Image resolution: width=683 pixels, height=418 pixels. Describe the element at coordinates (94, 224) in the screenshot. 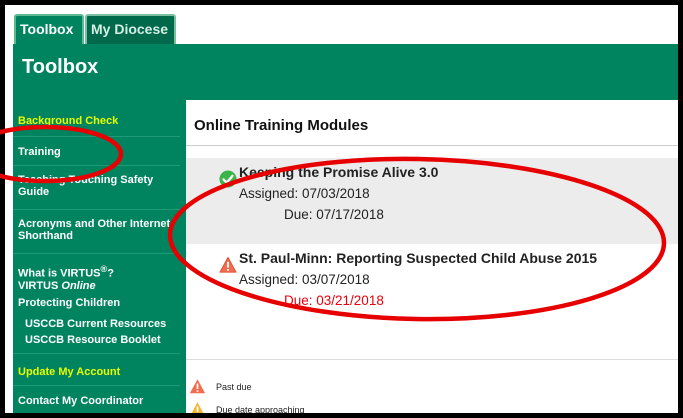

I see `sidebar-item-label-line1: Acronyms and Other Internet` at that location.